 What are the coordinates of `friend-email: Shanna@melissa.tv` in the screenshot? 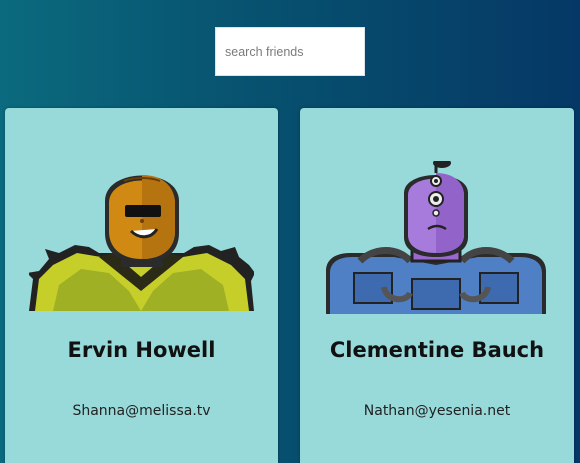 It's located at (141, 411).